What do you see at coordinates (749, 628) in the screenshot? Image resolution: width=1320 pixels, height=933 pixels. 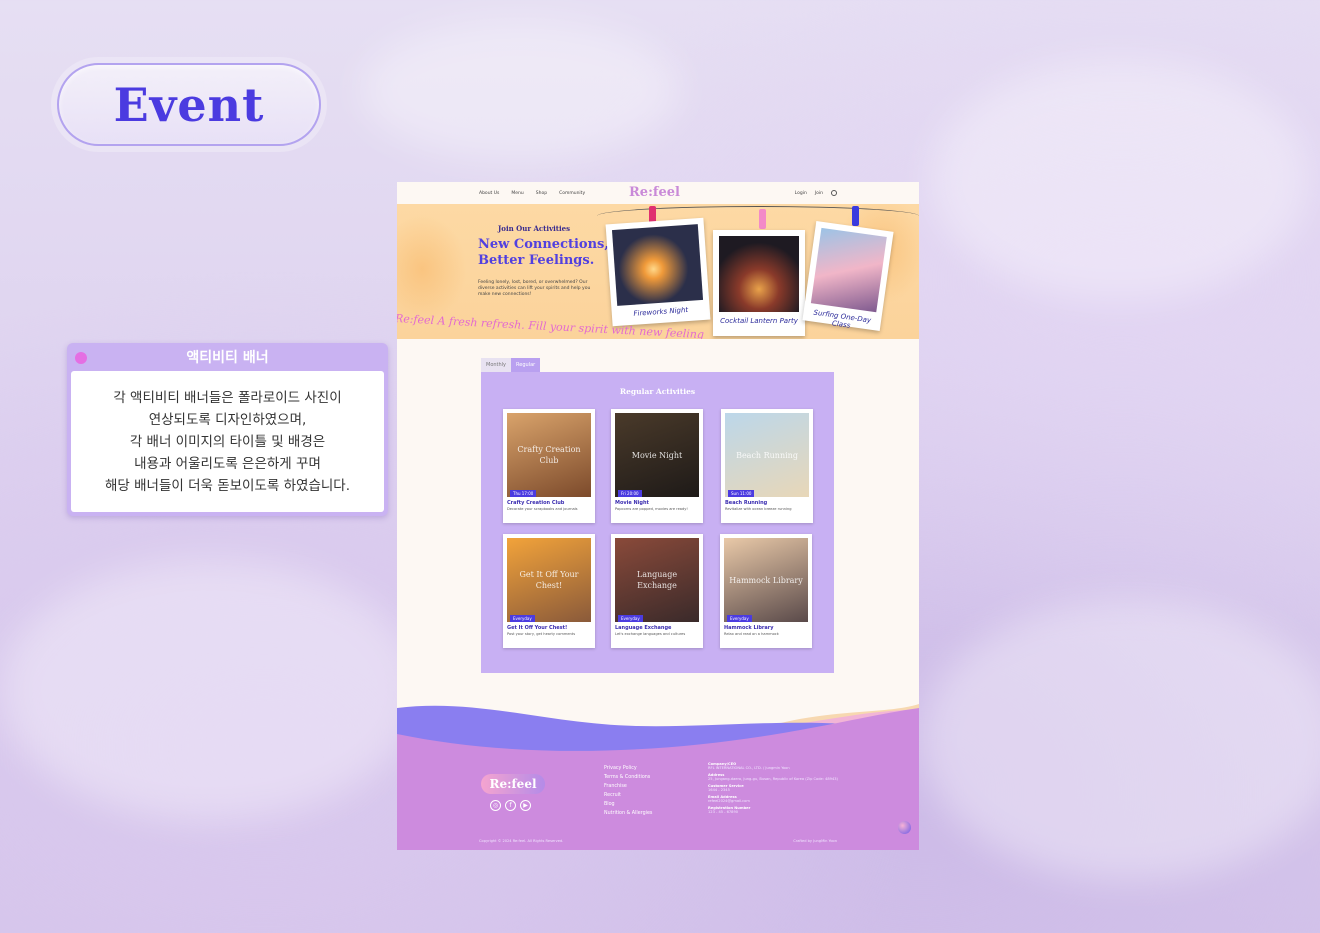 I see `activity-title: Hammock Library` at bounding box center [749, 628].